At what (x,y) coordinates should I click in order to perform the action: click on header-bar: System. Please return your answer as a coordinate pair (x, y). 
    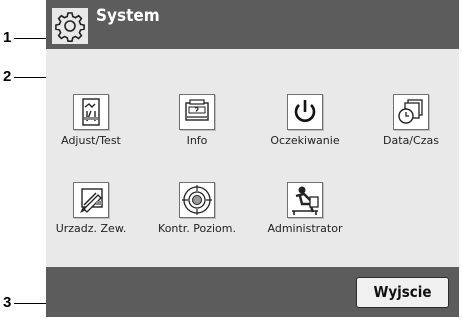
    Looking at the image, I should click on (252, 24).